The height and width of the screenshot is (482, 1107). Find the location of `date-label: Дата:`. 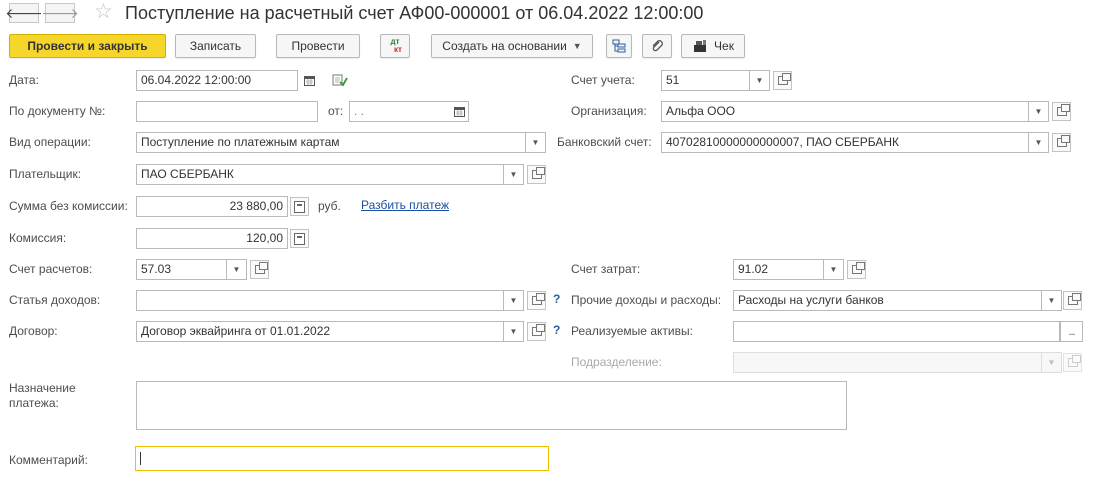

date-label: Дата: is located at coordinates (24, 80).